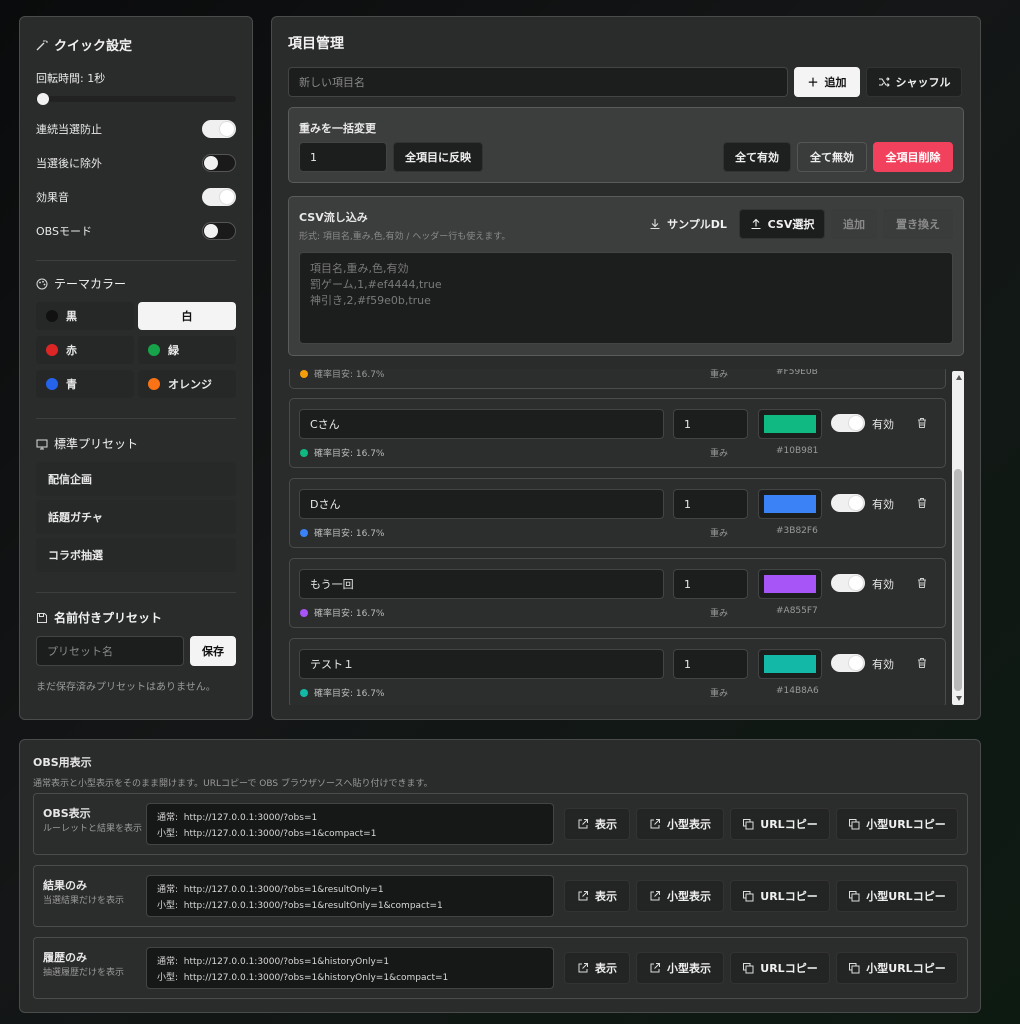  What do you see at coordinates (918, 224) in the screenshot?
I see `csv-replace-button: 置き換え` at bounding box center [918, 224].